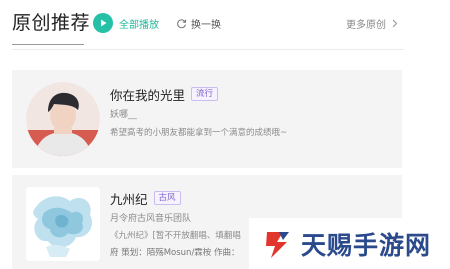  I want to click on song-cover-avatar, so click(63, 119).